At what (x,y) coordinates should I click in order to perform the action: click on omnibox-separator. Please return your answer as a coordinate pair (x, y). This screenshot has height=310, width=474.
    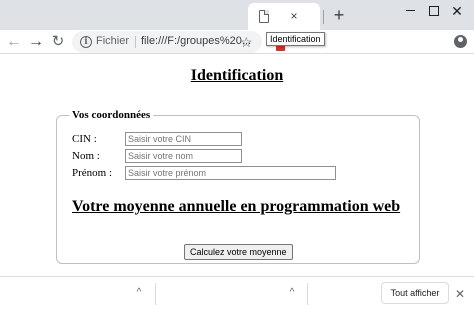
    Looking at the image, I should click on (135, 42).